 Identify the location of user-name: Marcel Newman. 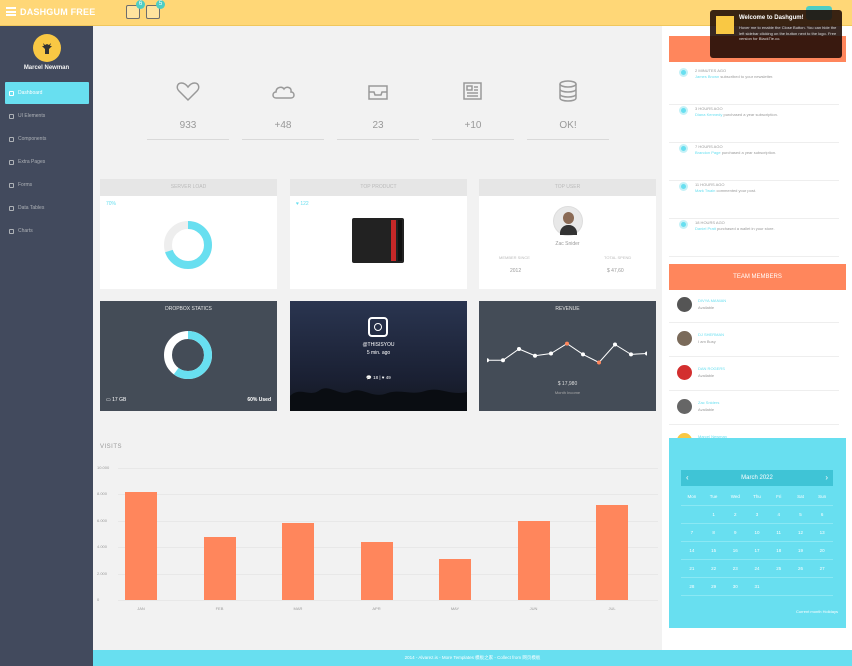
(46, 68).